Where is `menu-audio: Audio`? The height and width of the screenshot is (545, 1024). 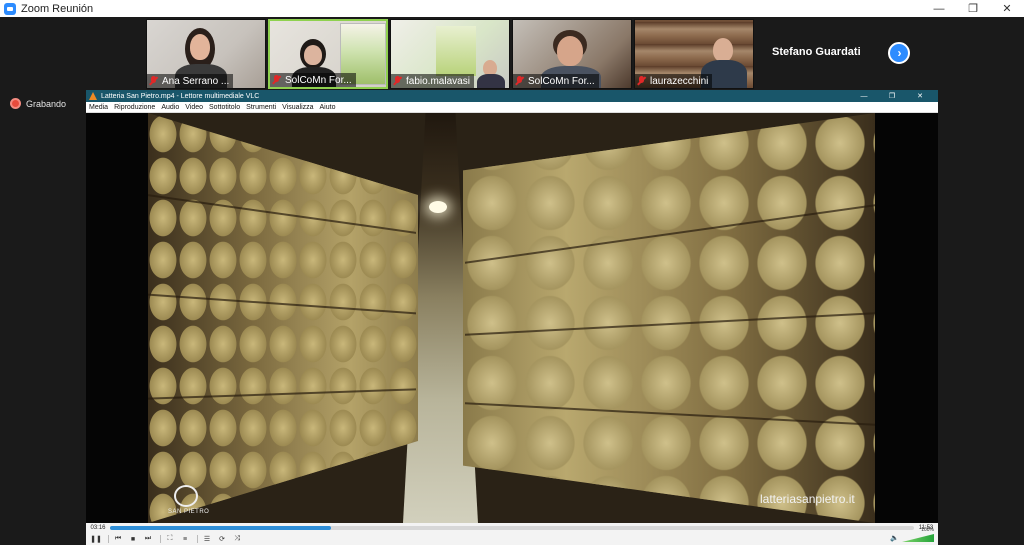
menu-audio: Audio is located at coordinates (170, 107).